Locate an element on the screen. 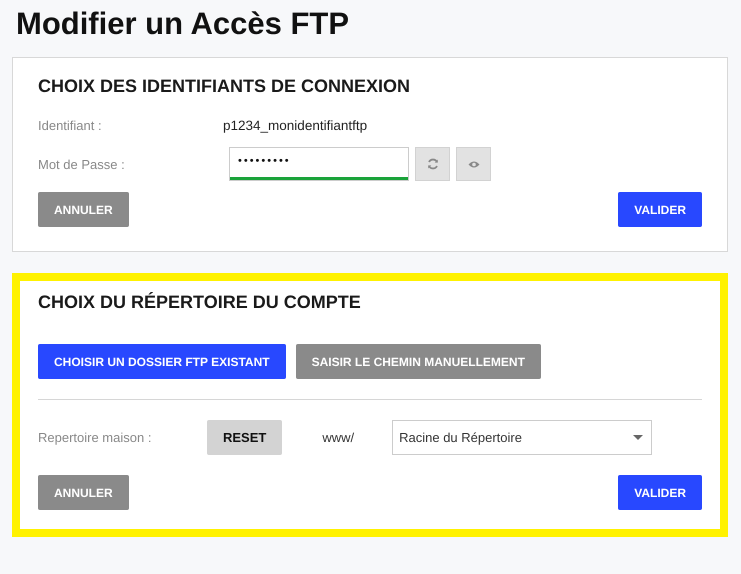 Image resolution: width=741 pixels, height=574 pixels. regenerate-button is located at coordinates (432, 164).